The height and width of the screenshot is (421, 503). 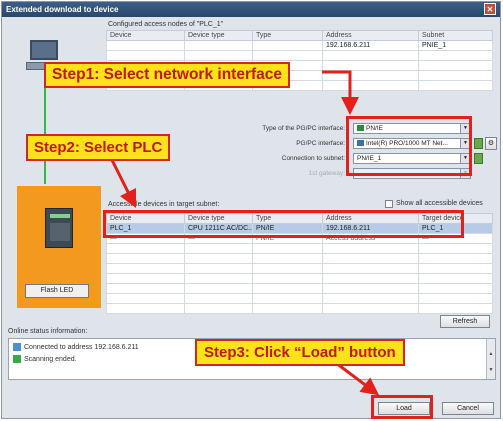 What do you see at coordinates (409, 146) in the screenshot?
I see `interface-highlight` at bounding box center [409, 146].